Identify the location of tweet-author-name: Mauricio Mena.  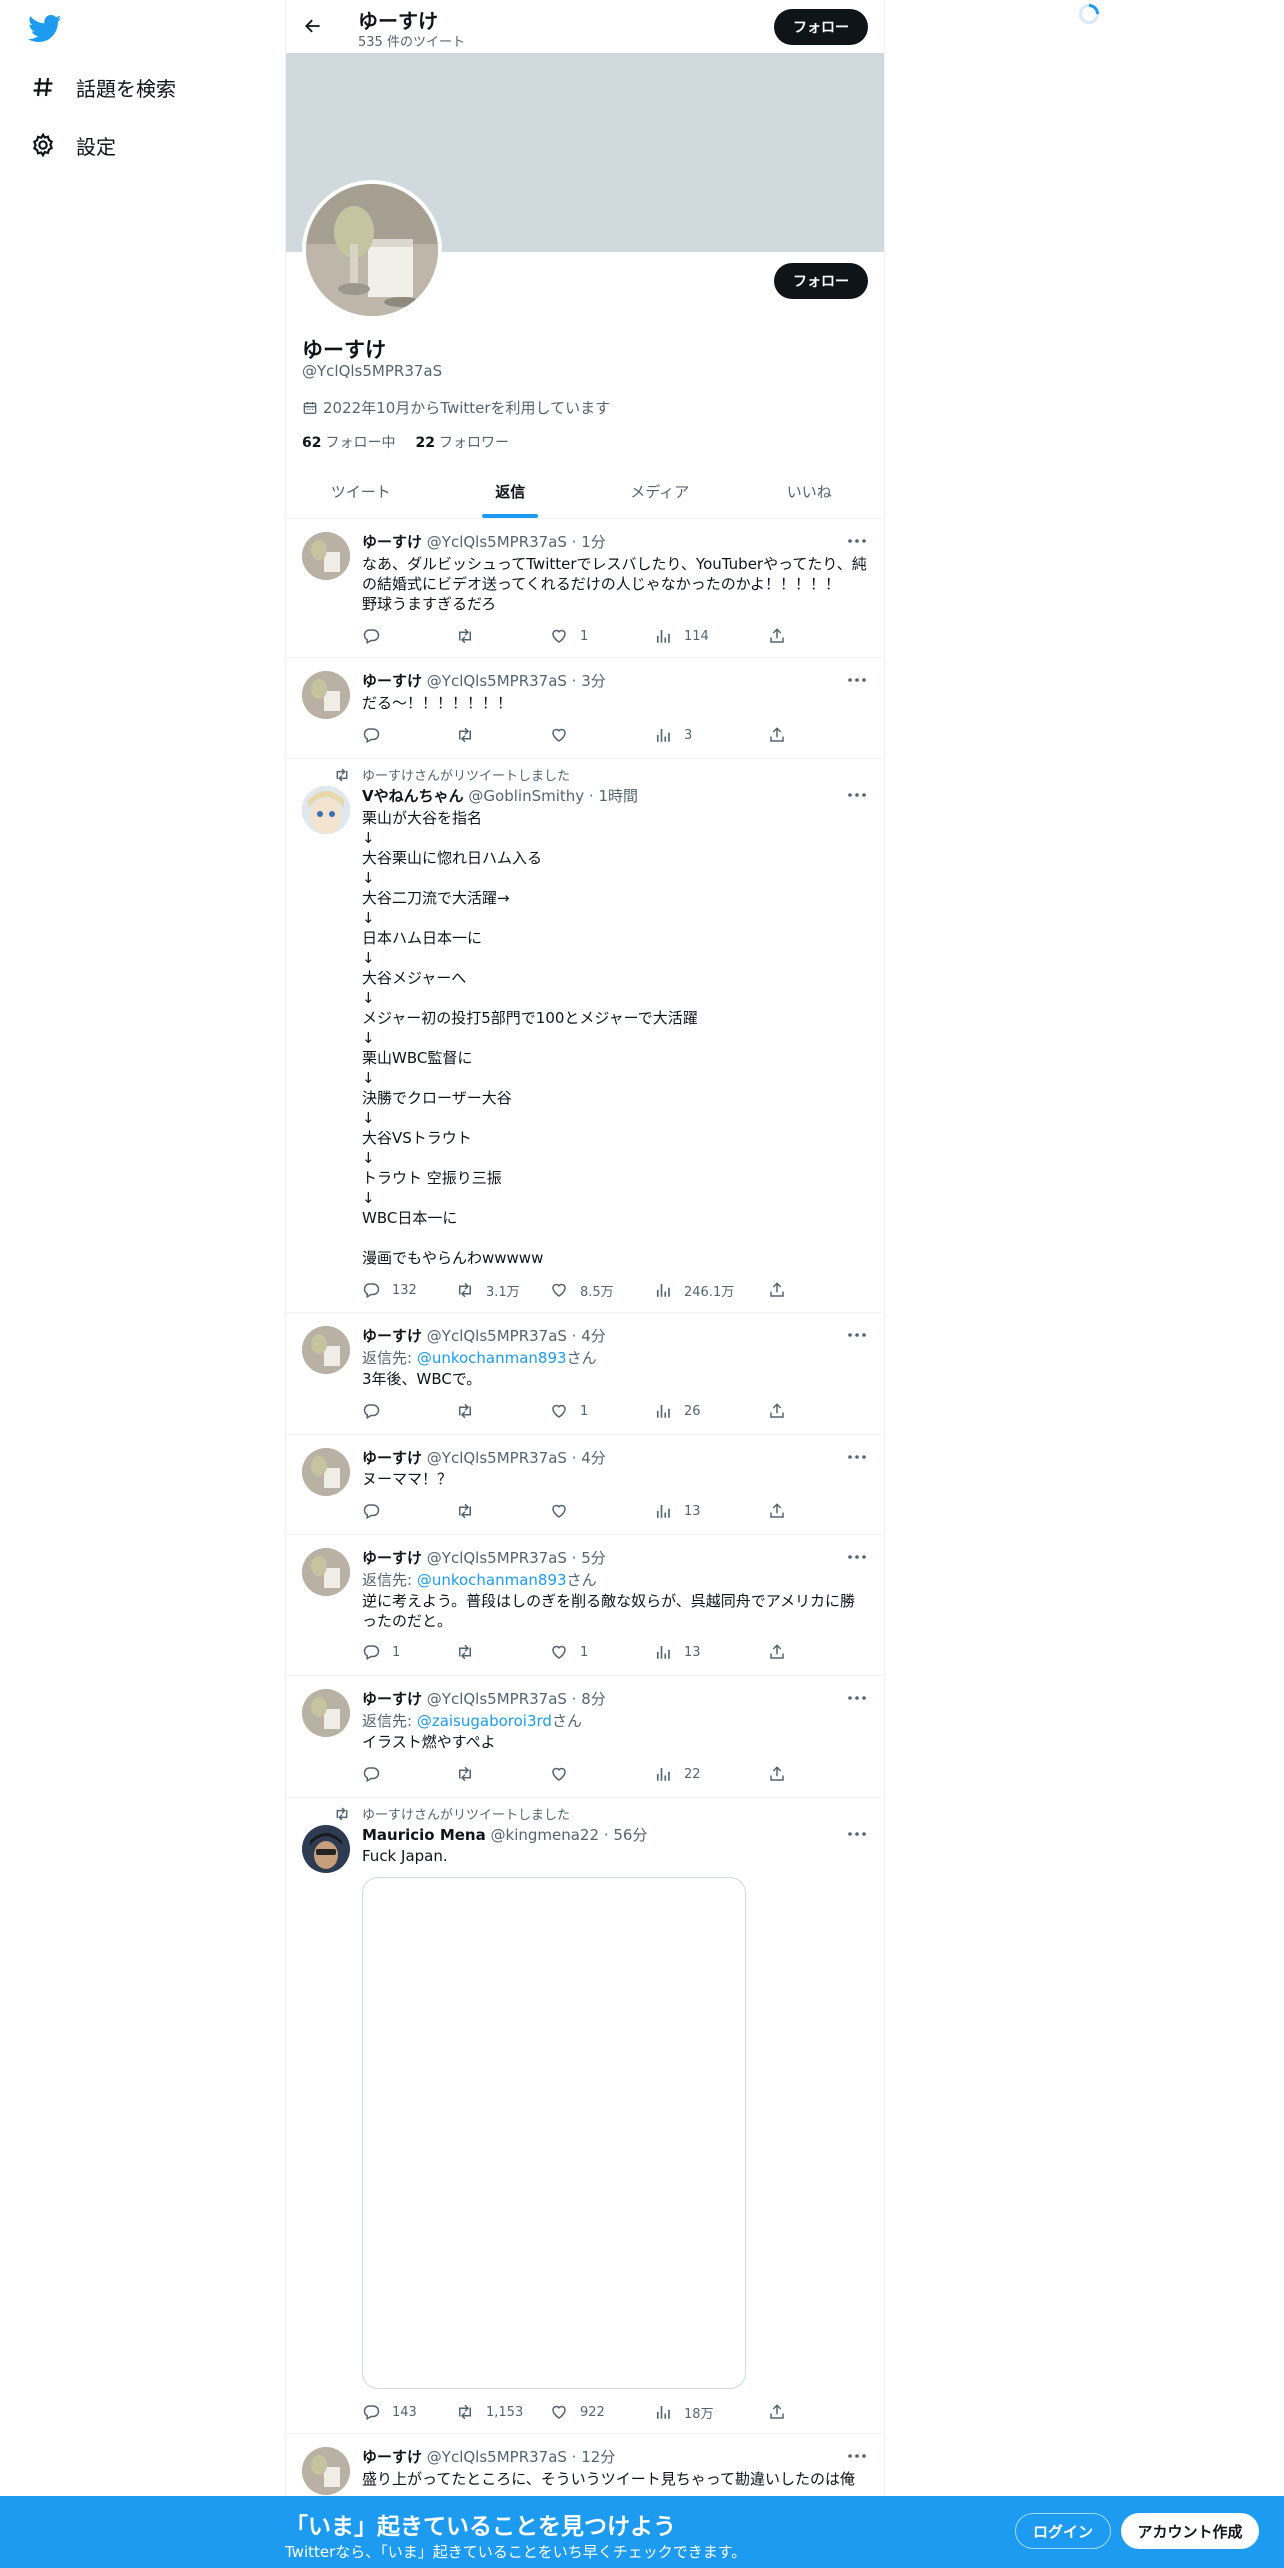
(424, 1835).